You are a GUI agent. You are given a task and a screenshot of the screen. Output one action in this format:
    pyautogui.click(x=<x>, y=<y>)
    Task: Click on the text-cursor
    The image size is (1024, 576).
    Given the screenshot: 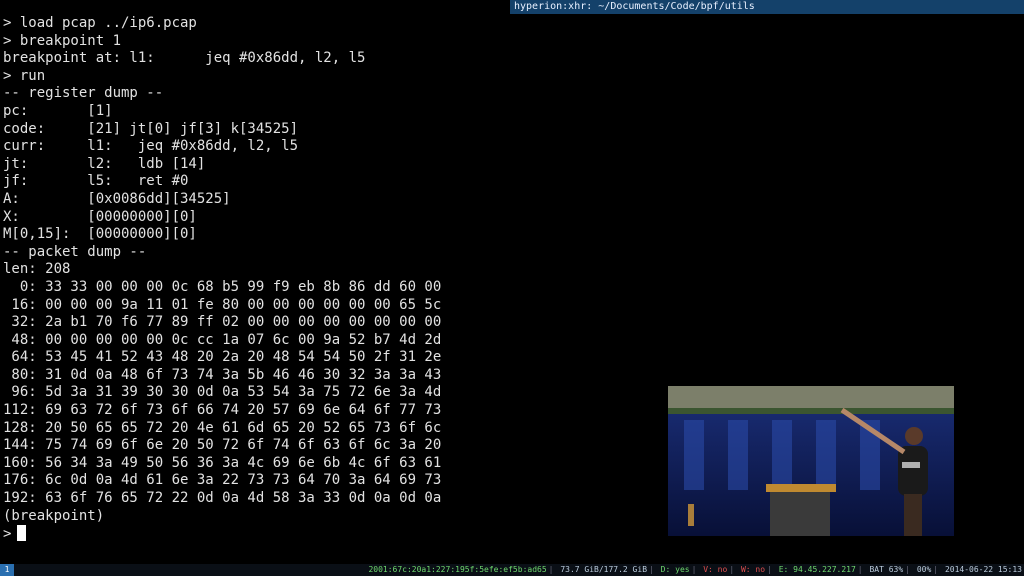 What is the action you would take?
    pyautogui.click(x=22, y=533)
    